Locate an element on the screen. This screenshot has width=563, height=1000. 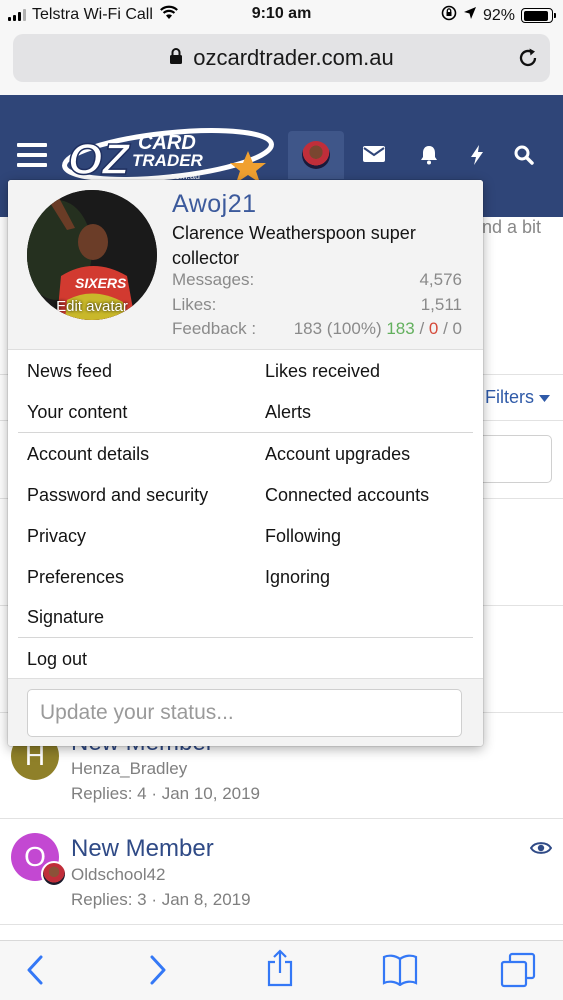
messages-stat: Messages: 4,576 is located at coordinates (317, 280).